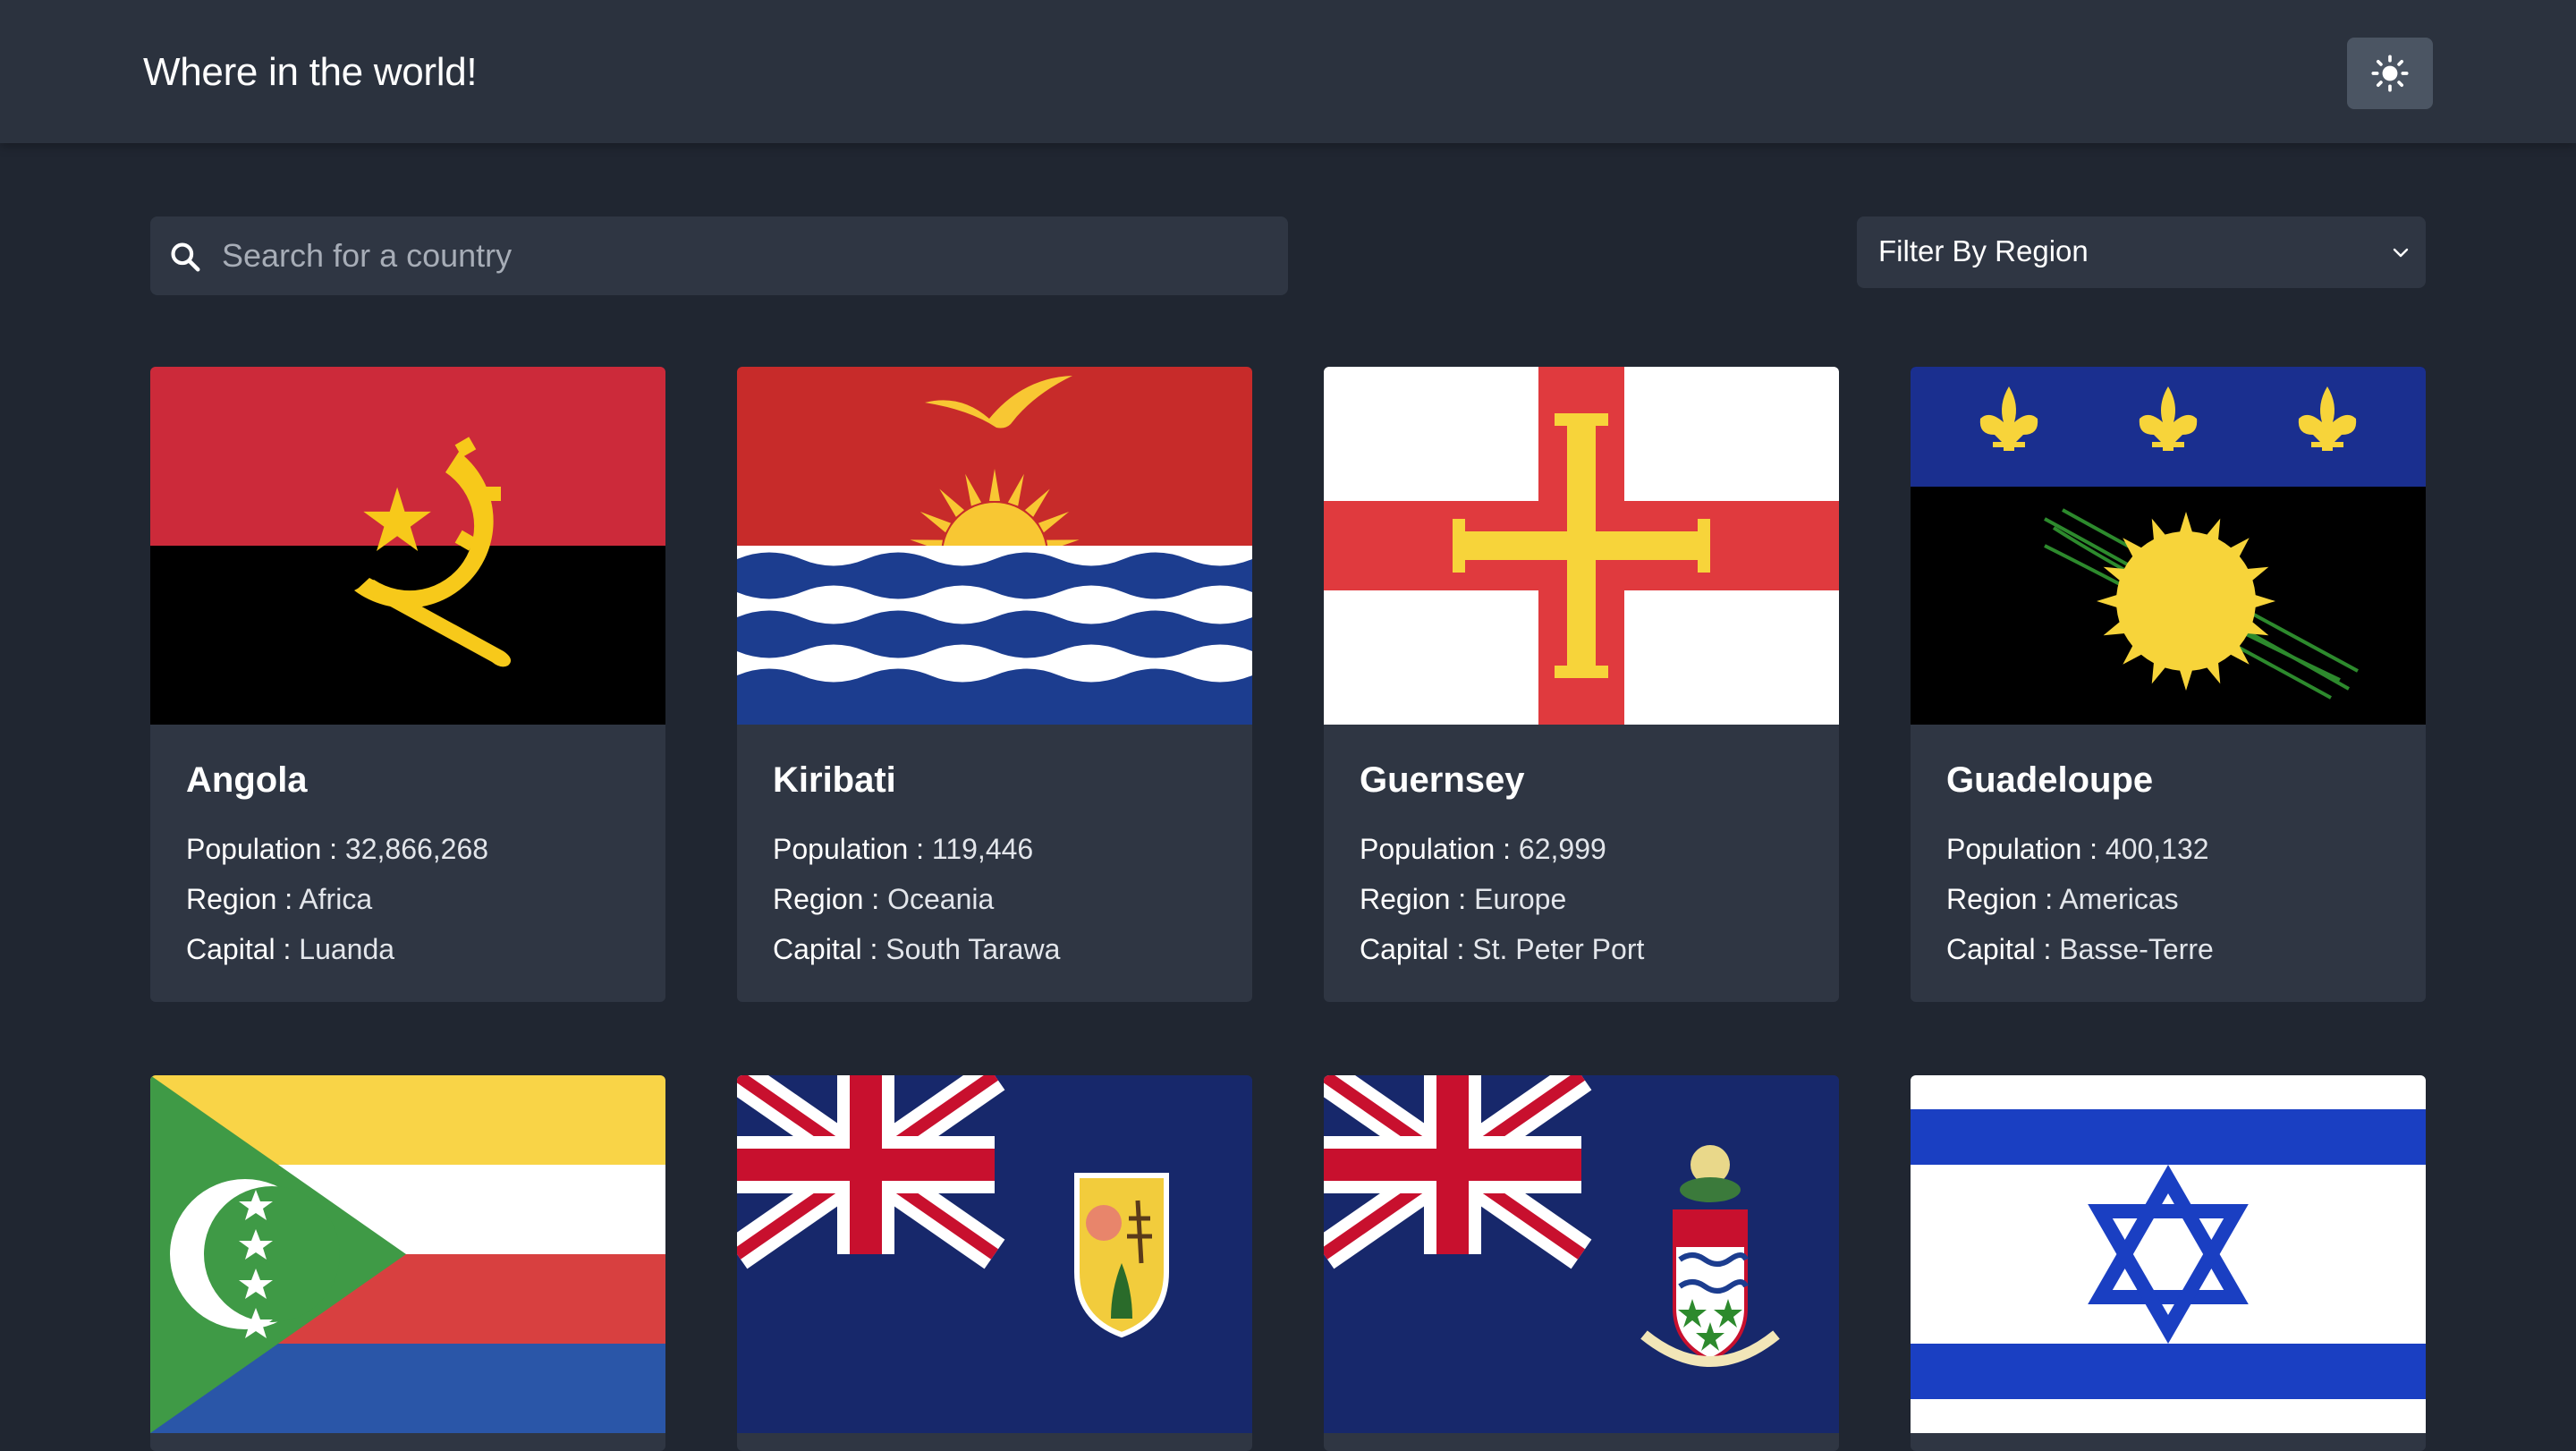 This screenshot has height=1451, width=2576. Describe the element at coordinates (2077, 849) in the screenshot. I see `population-stat: Population : 400,132` at that location.